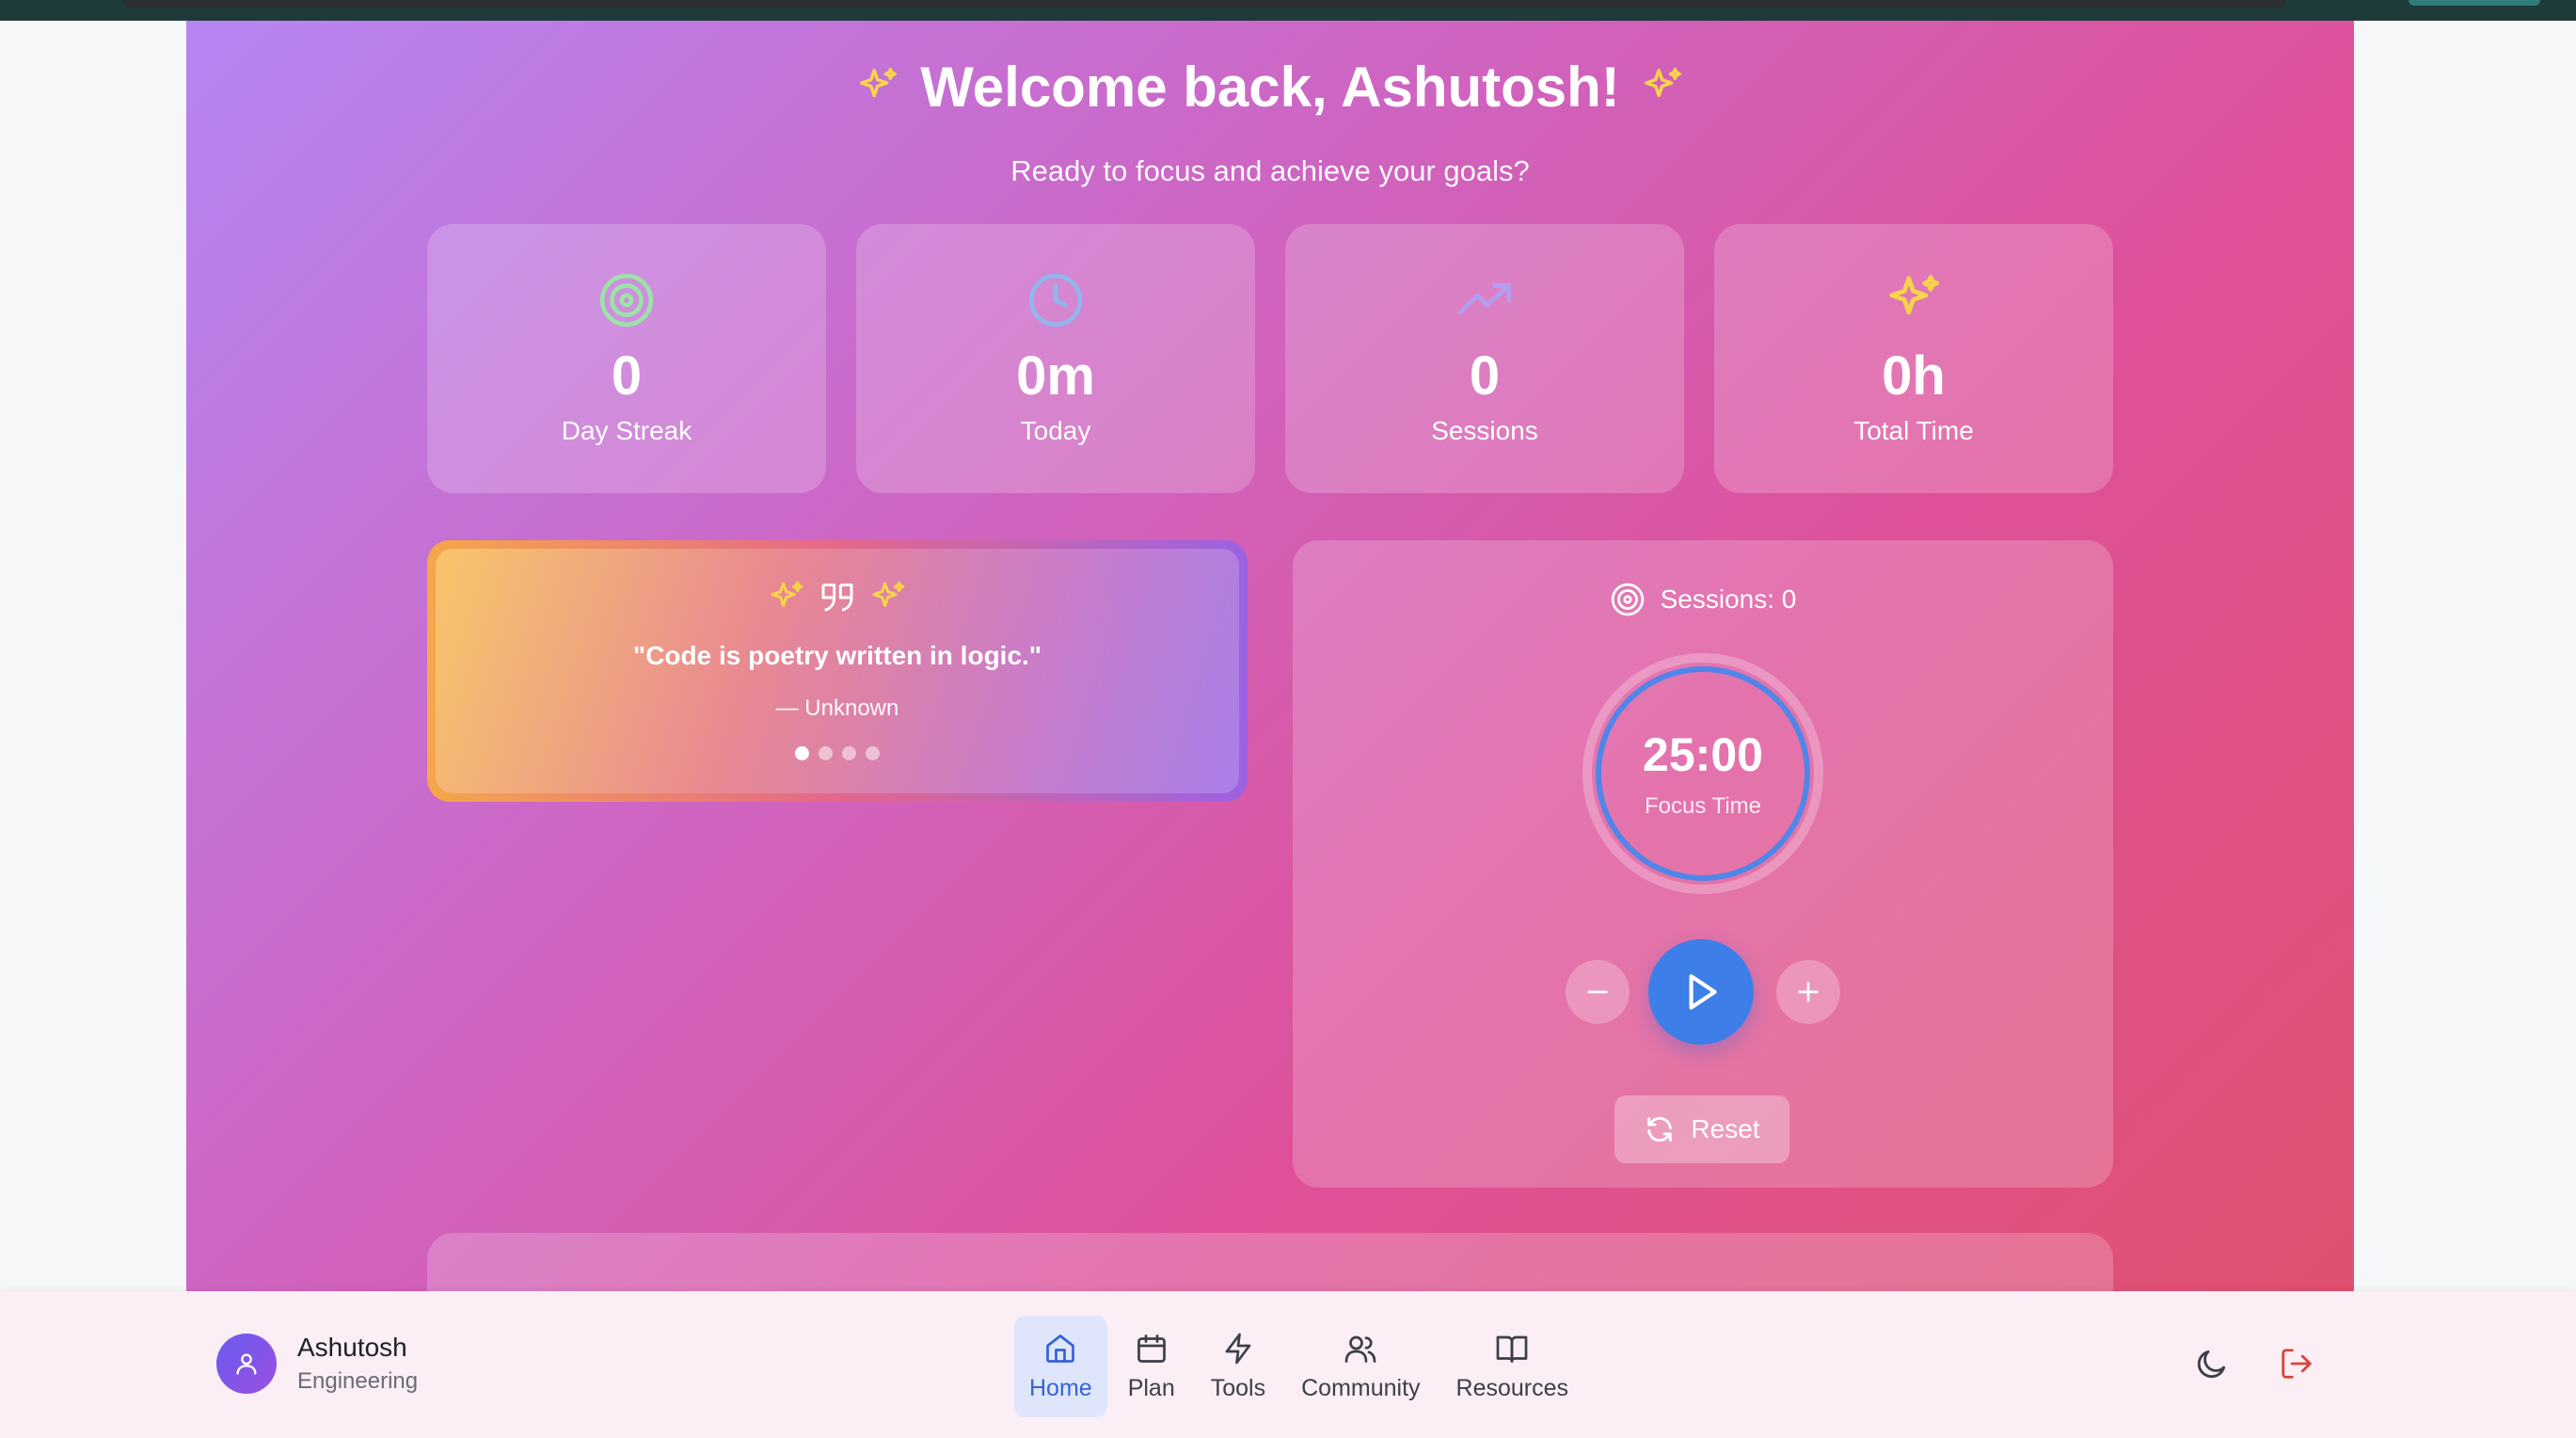 The height and width of the screenshot is (1438, 2576). I want to click on quote-text: "Code is poetry written in logic.", so click(837, 655).